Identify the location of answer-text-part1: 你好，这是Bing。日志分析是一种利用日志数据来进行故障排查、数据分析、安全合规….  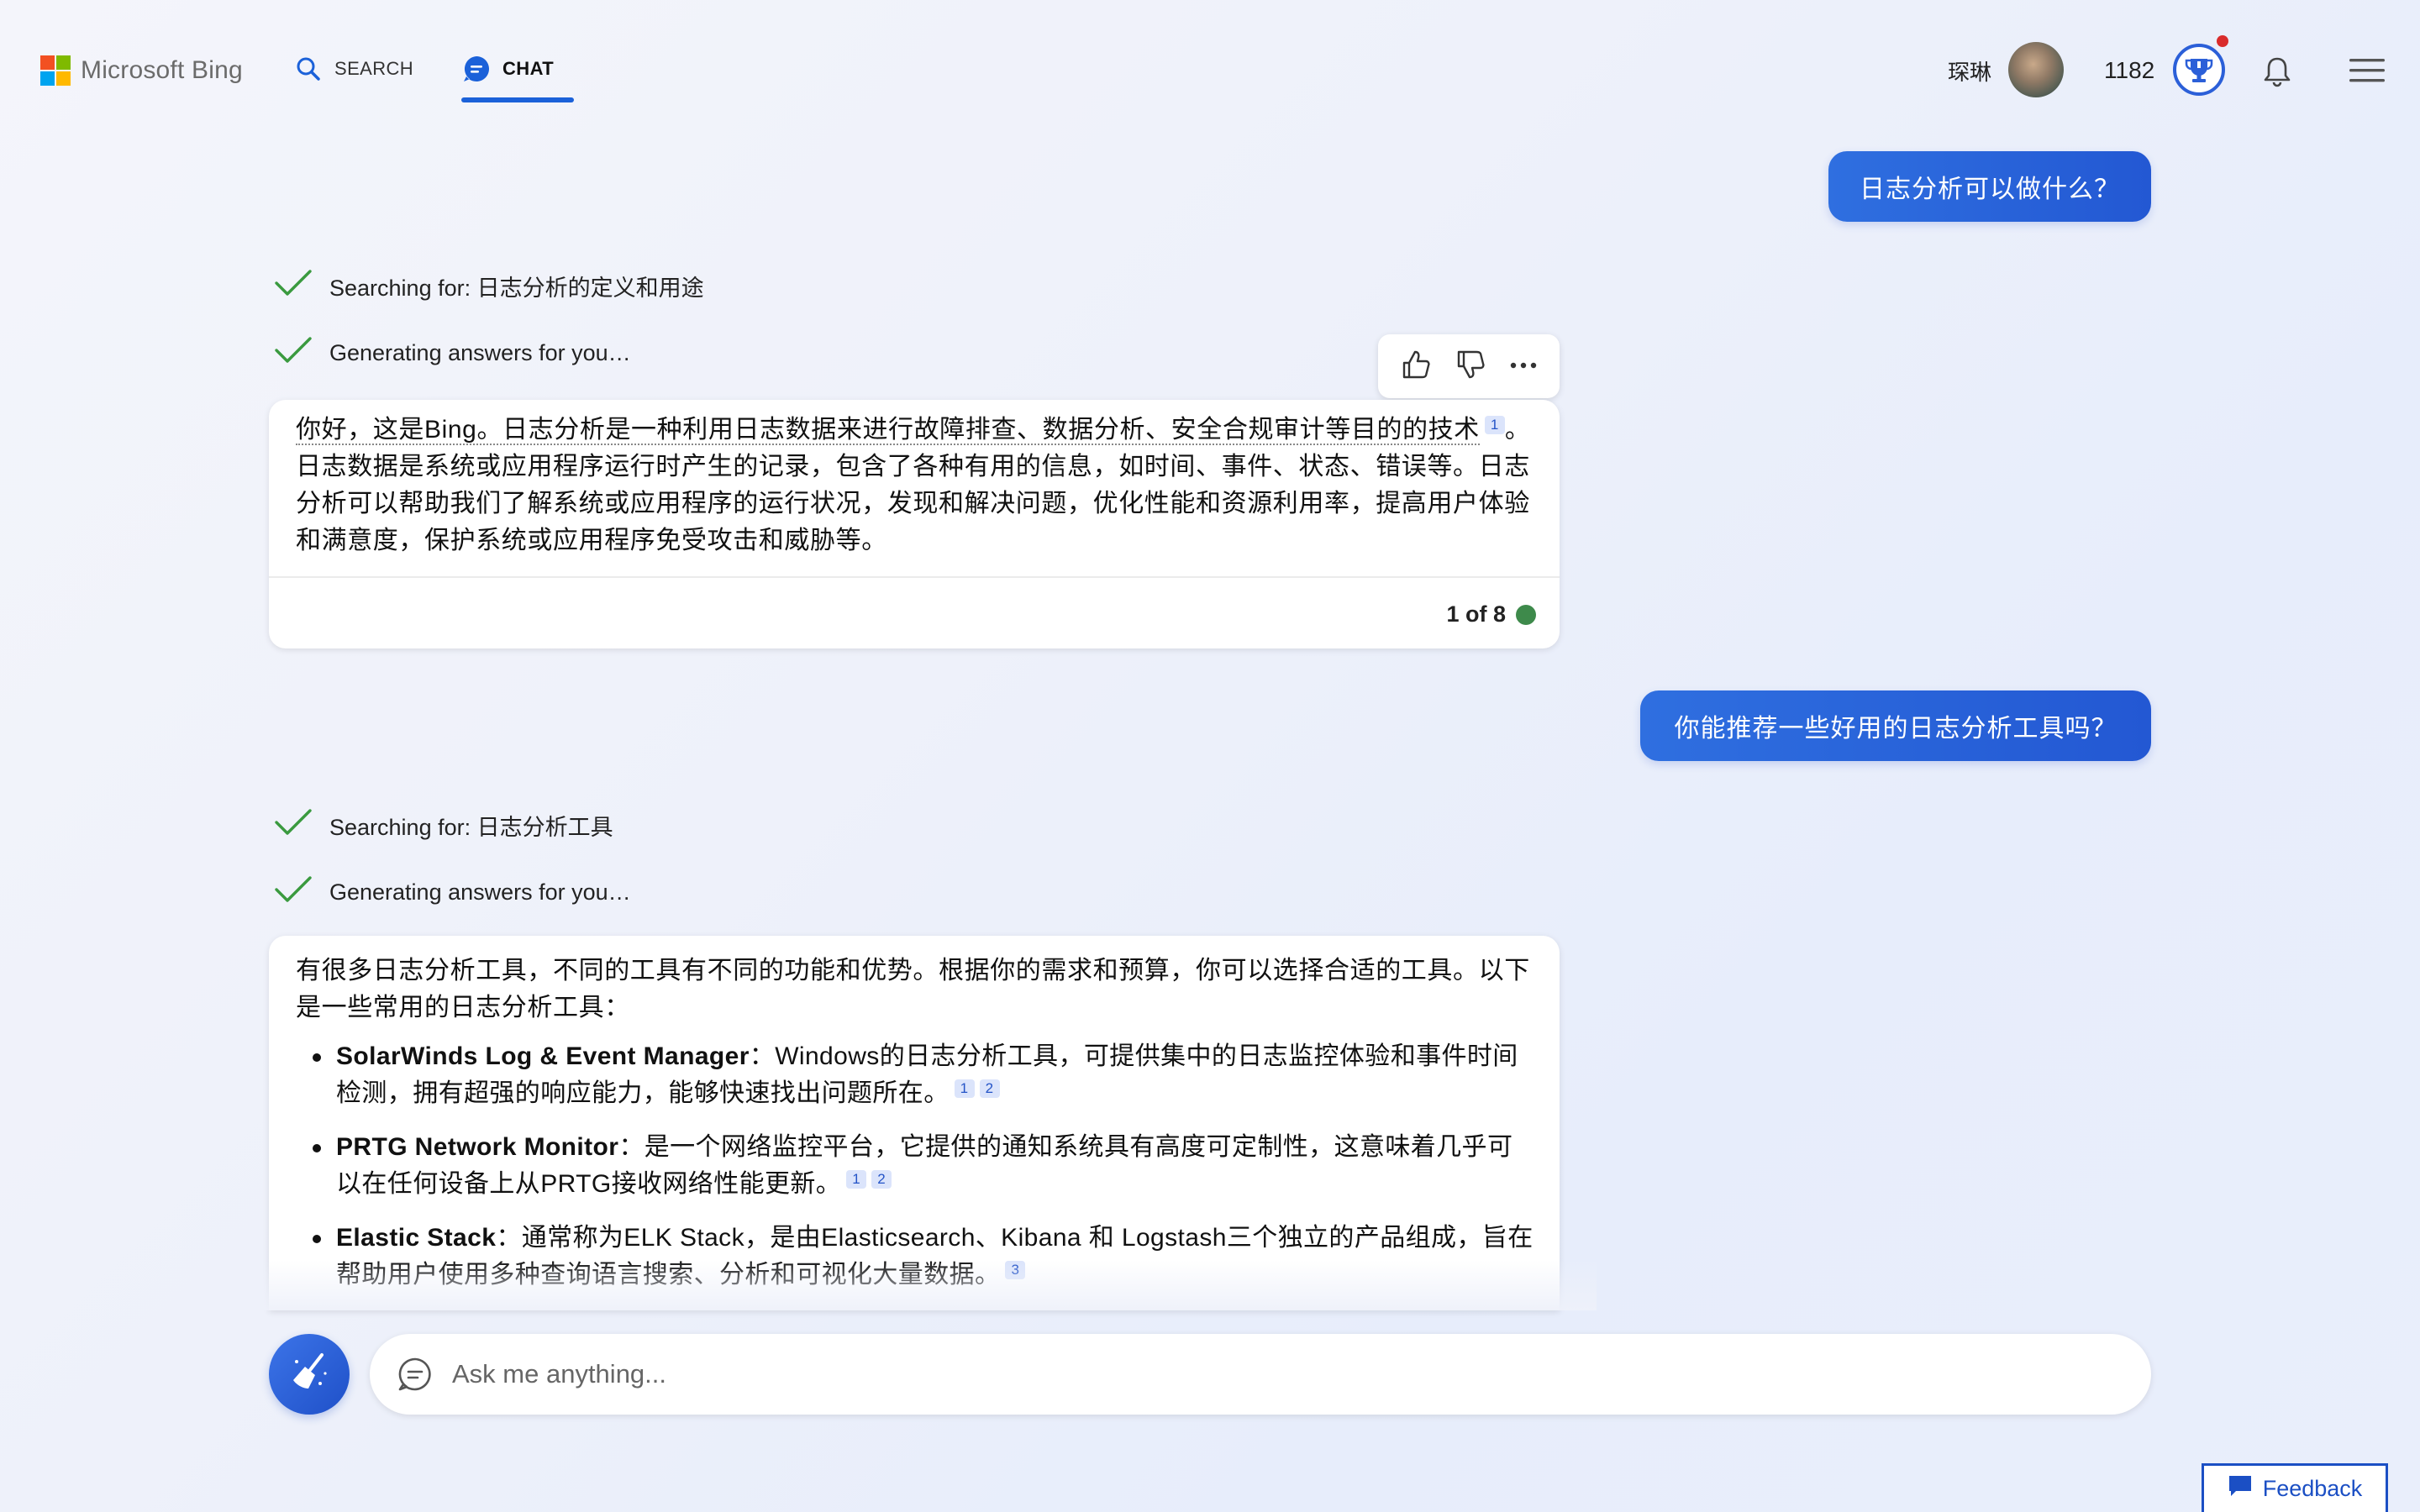
(888, 430).